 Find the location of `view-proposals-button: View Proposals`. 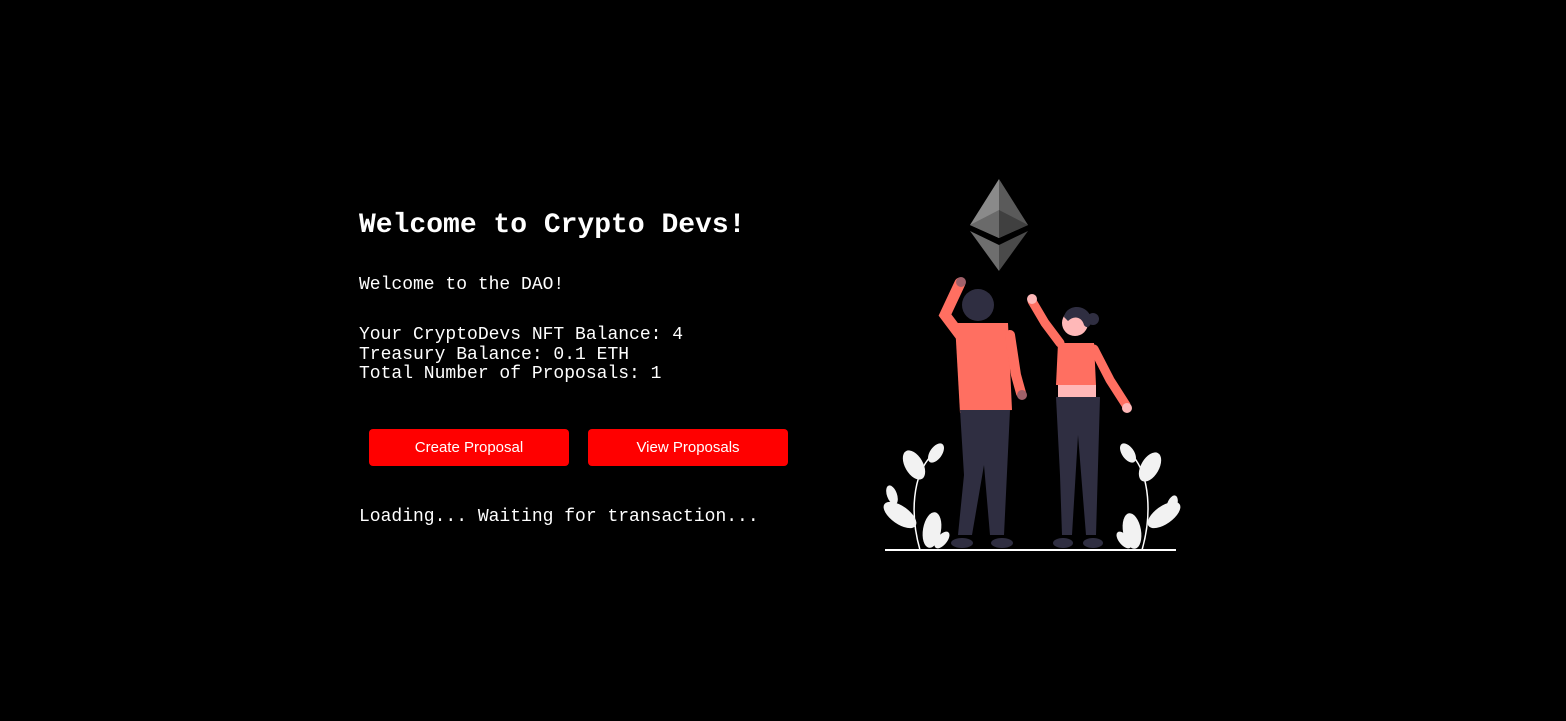

view-proposals-button: View Proposals is located at coordinates (688, 447).